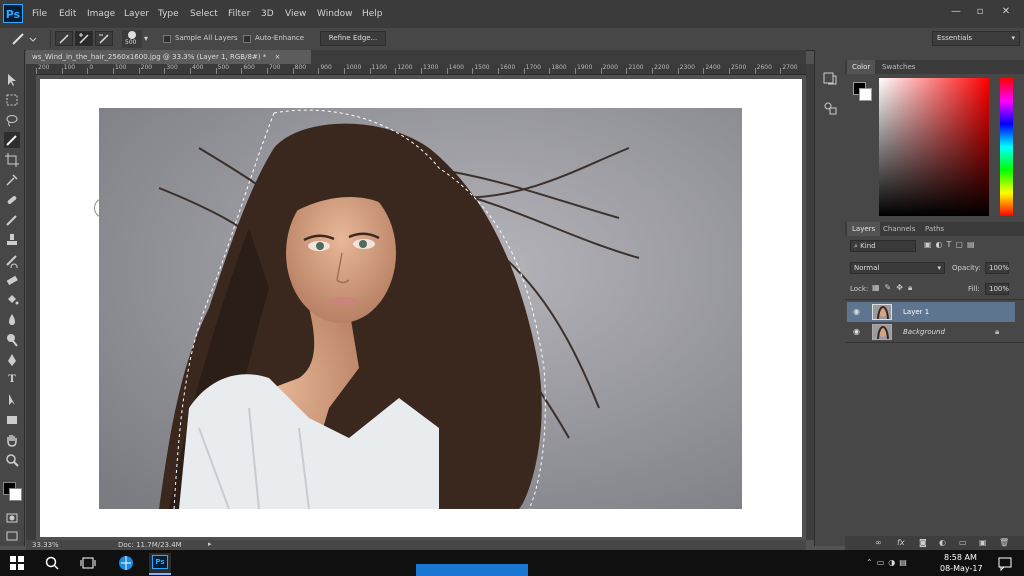  What do you see at coordinates (861, 67) in the screenshot?
I see `tab-color: Color` at bounding box center [861, 67].